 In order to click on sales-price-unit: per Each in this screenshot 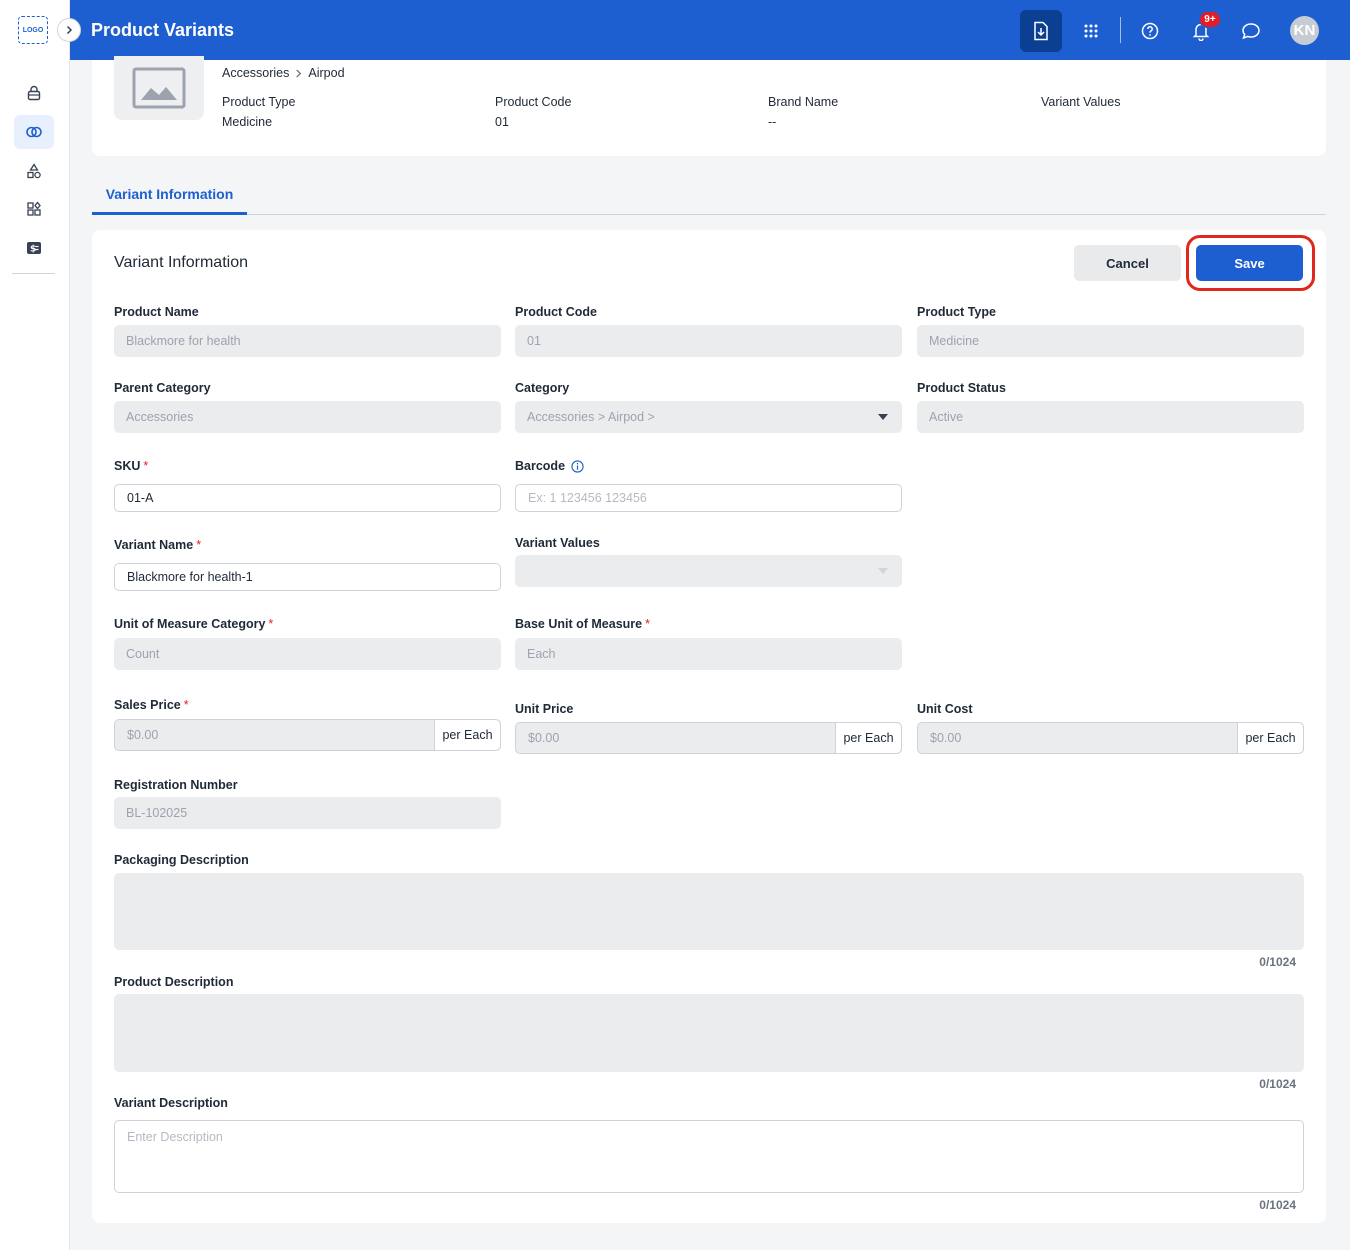, I will do `click(467, 735)`.